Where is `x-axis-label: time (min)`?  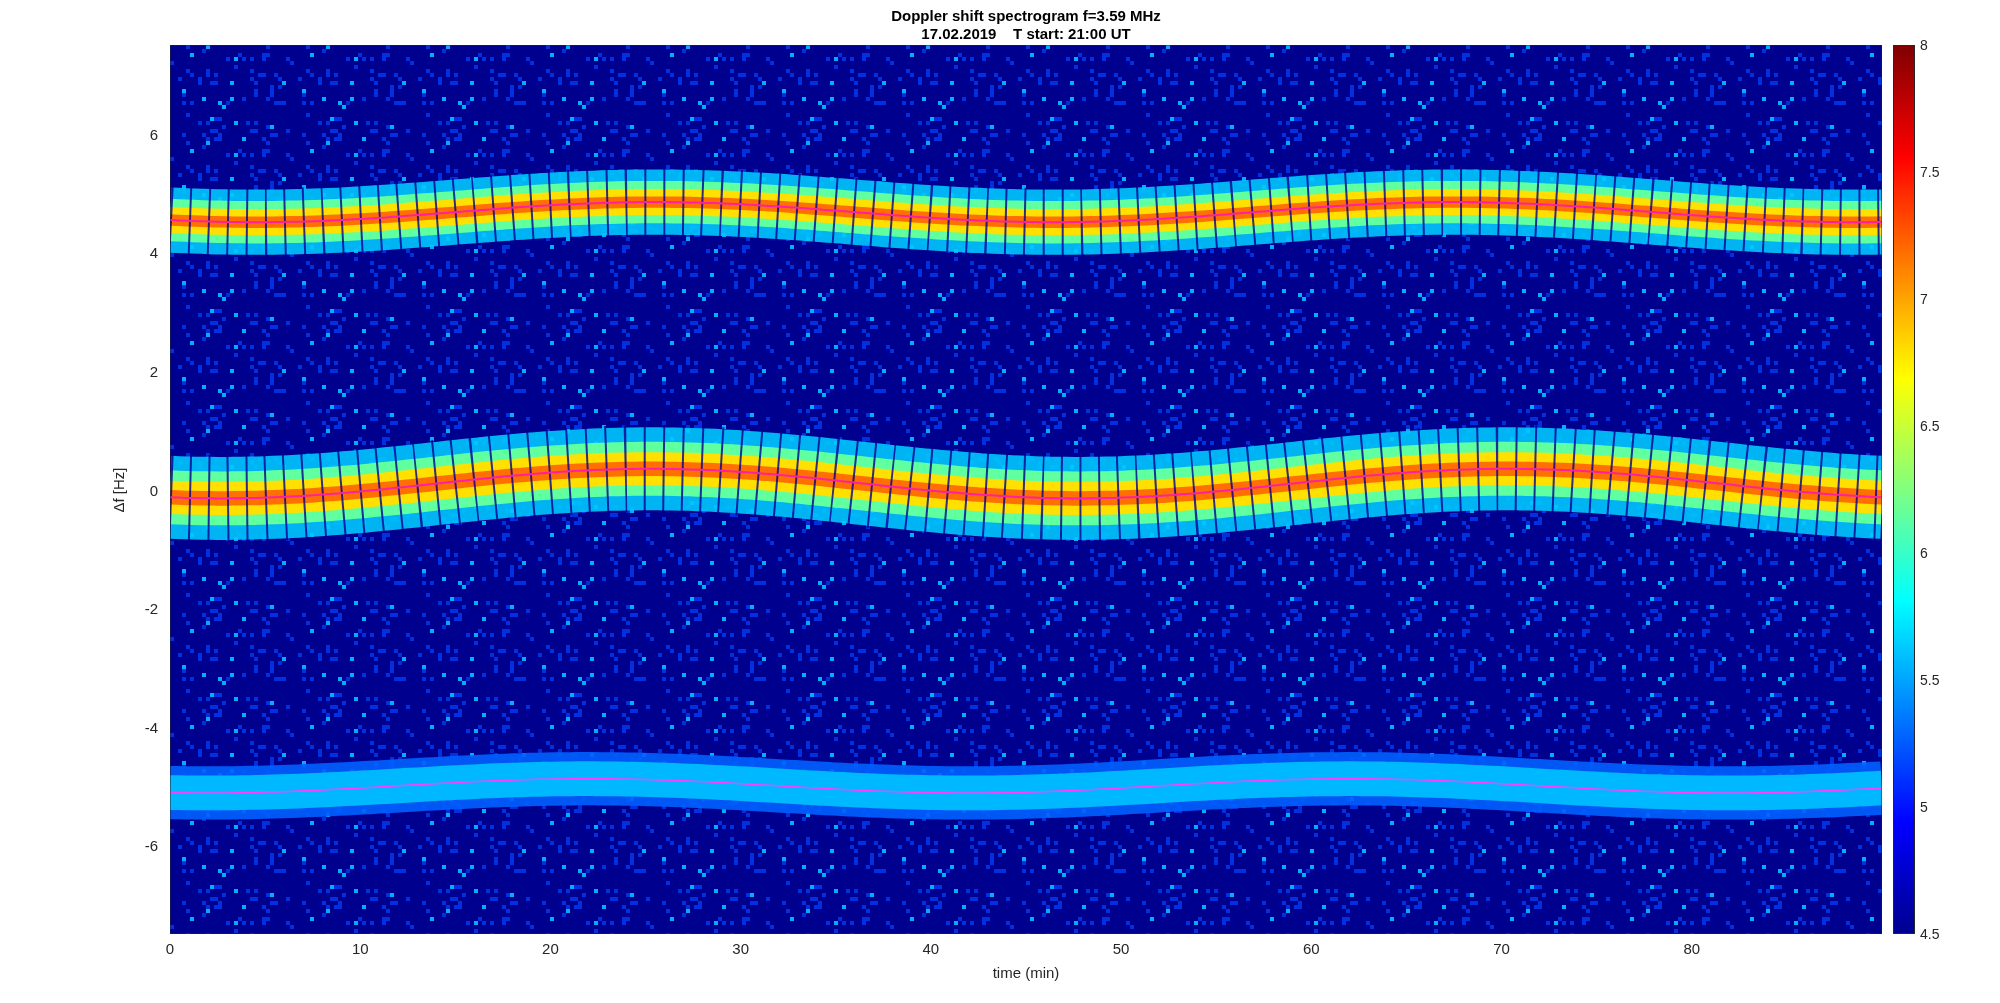
x-axis-label: time (min) is located at coordinates (1026, 972).